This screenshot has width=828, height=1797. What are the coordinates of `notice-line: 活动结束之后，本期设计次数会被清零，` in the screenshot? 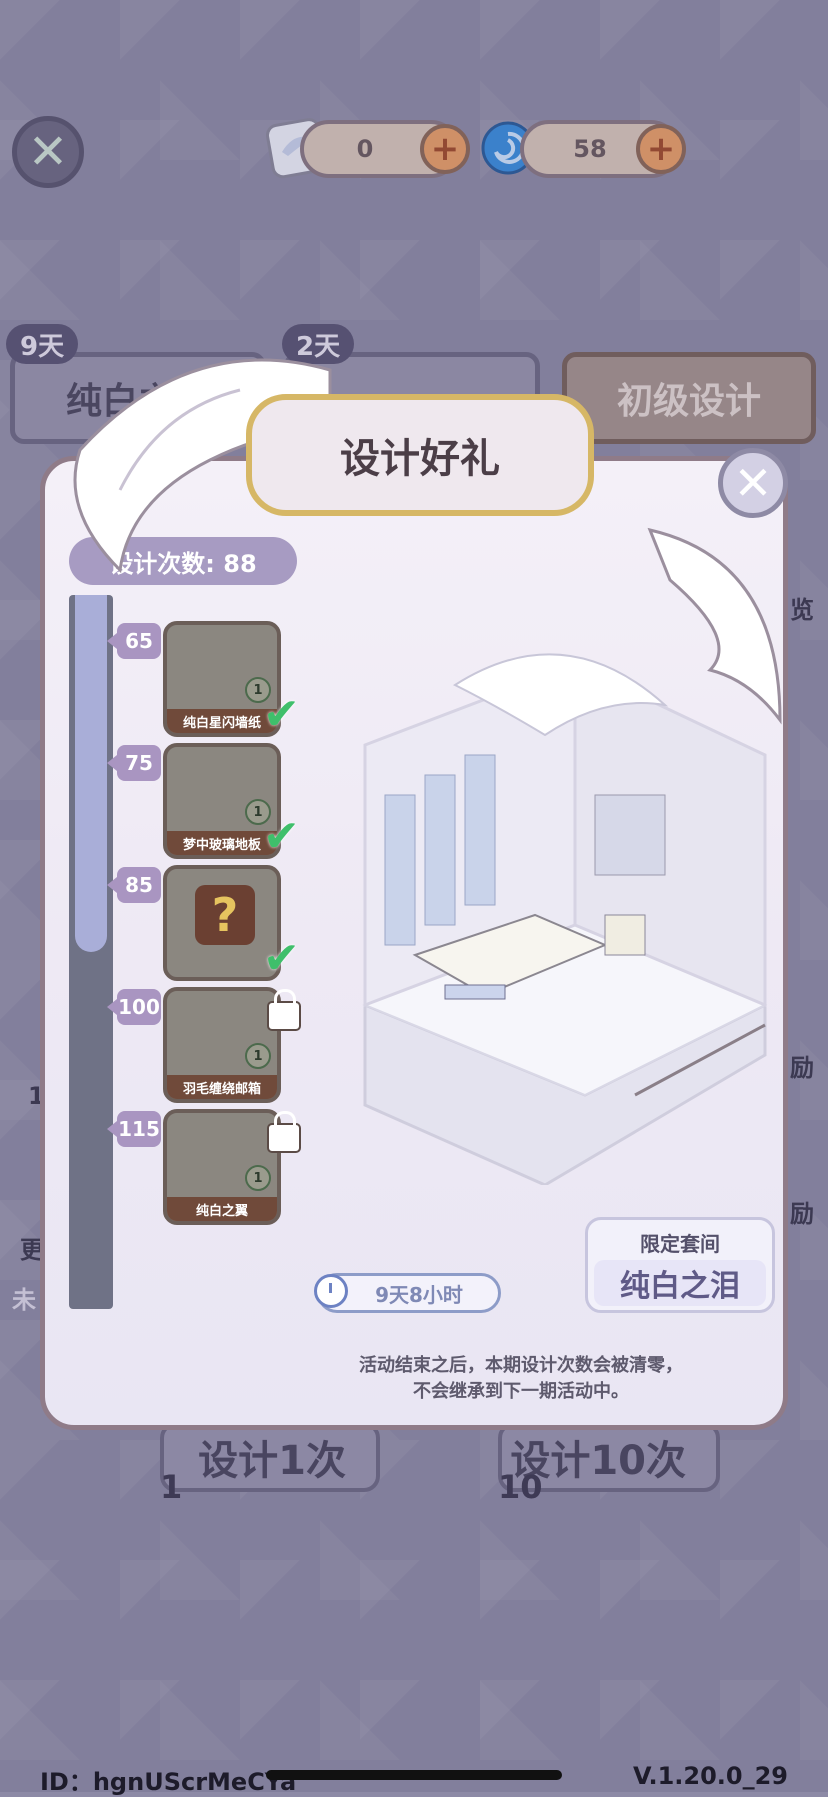 It's located at (521, 1365).